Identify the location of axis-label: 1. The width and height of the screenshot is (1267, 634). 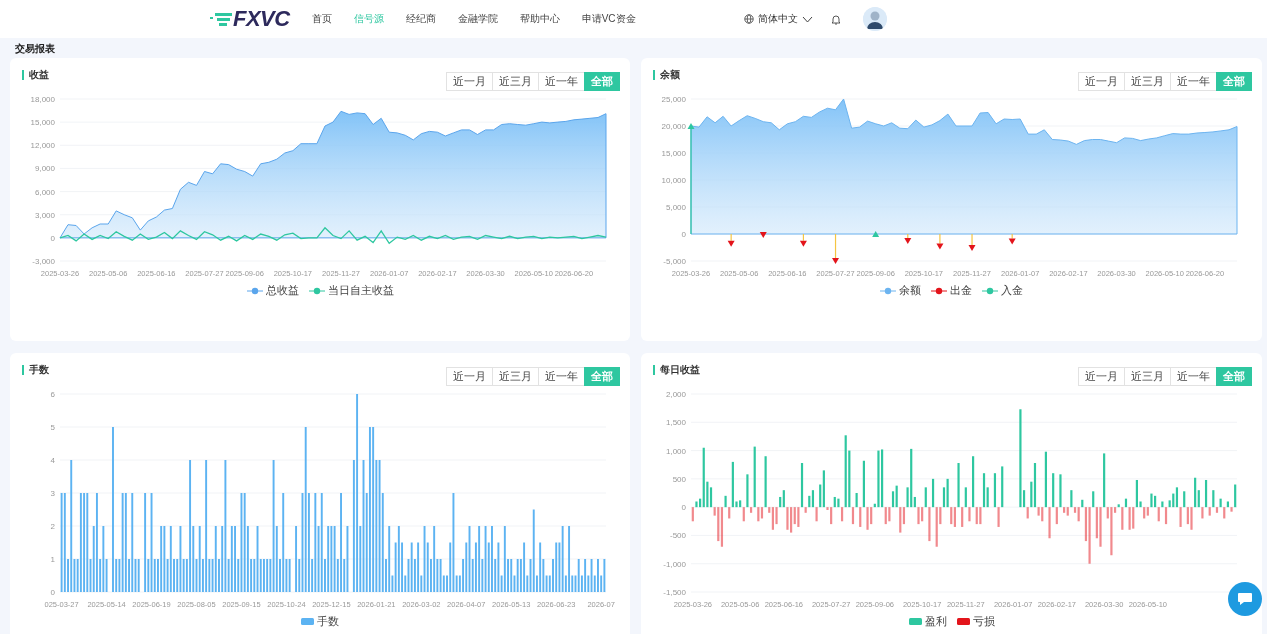
(52, 559).